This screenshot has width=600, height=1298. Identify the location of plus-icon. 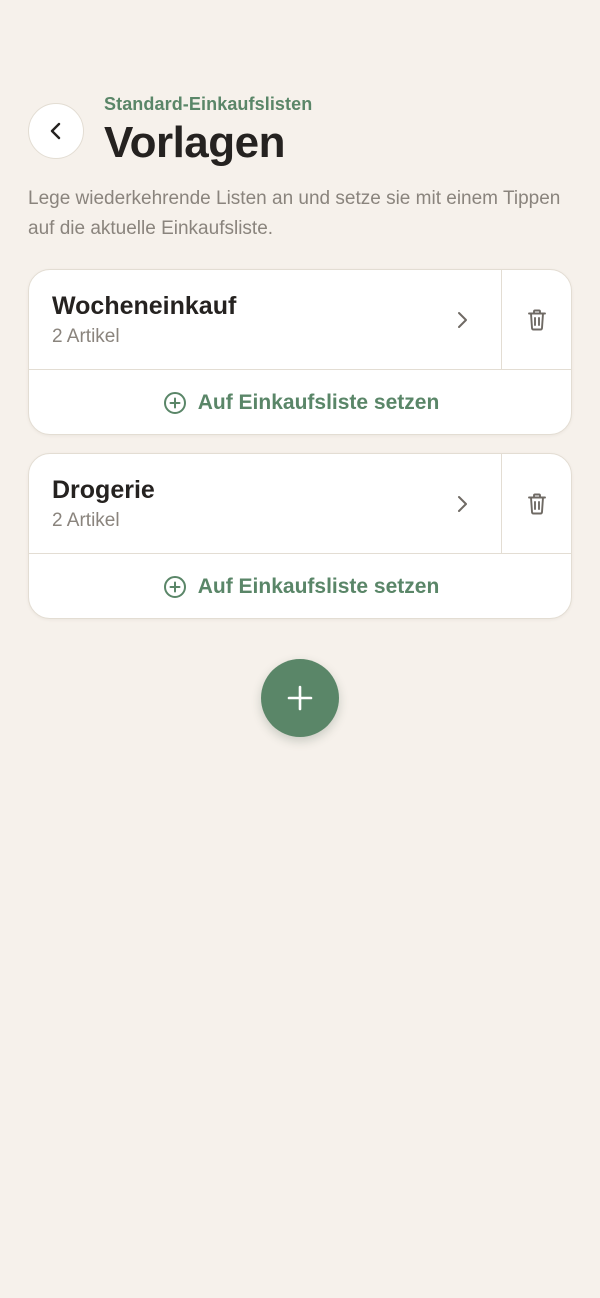
(300, 698).